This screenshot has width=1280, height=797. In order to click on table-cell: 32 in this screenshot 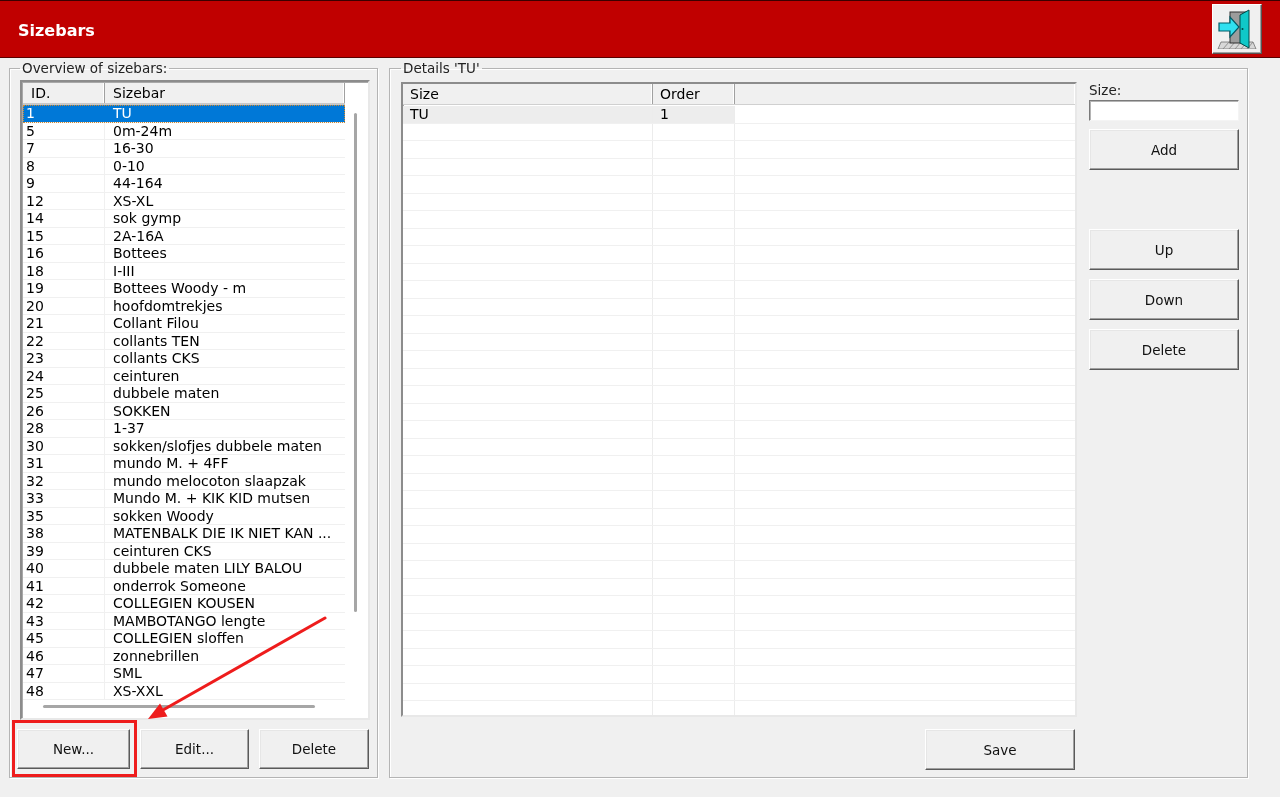, I will do `click(64, 480)`.